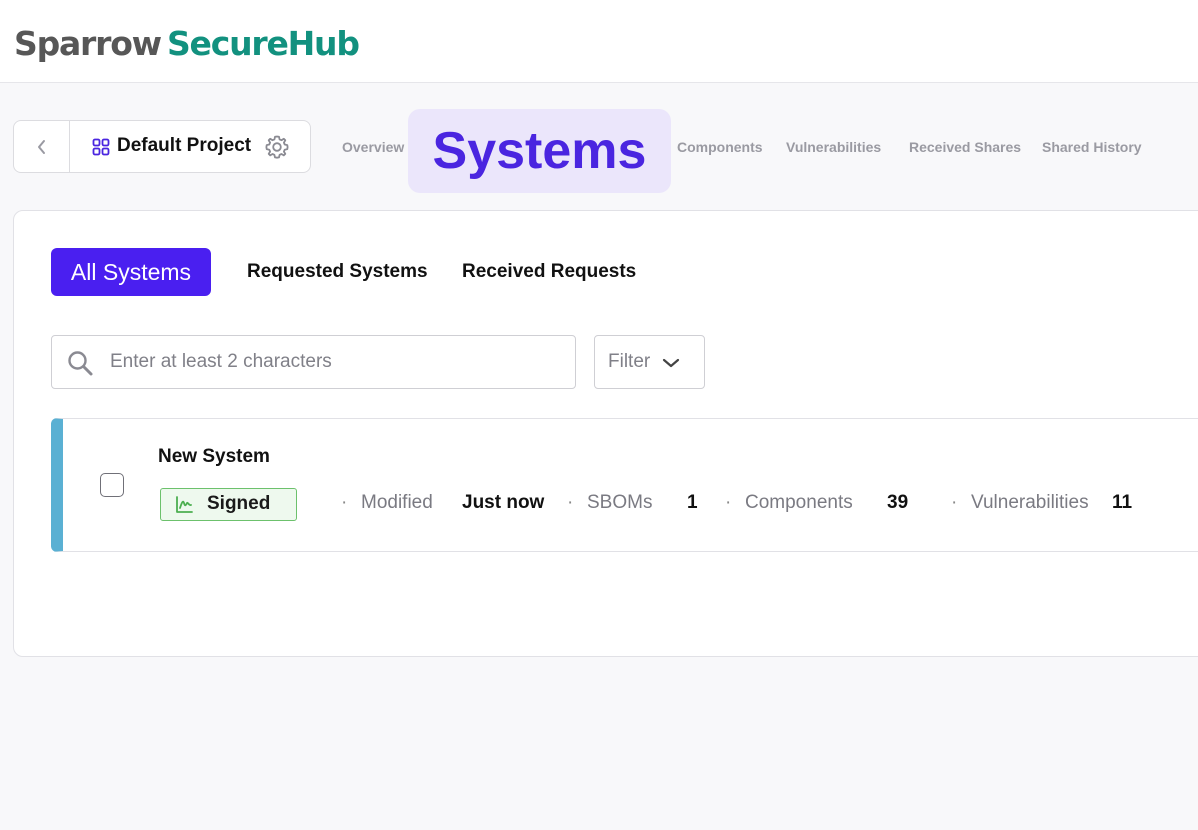 The image size is (1198, 830). Describe the element at coordinates (799, 502) in the screenshot. I see `components-label: Components` at that location.